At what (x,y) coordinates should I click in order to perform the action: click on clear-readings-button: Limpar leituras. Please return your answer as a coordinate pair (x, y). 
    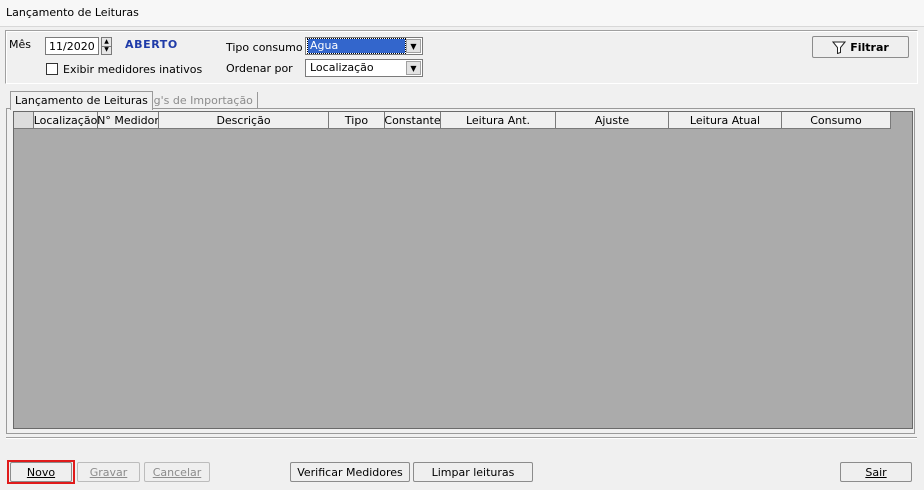
    Looking at the image, I should click on (473, 472).